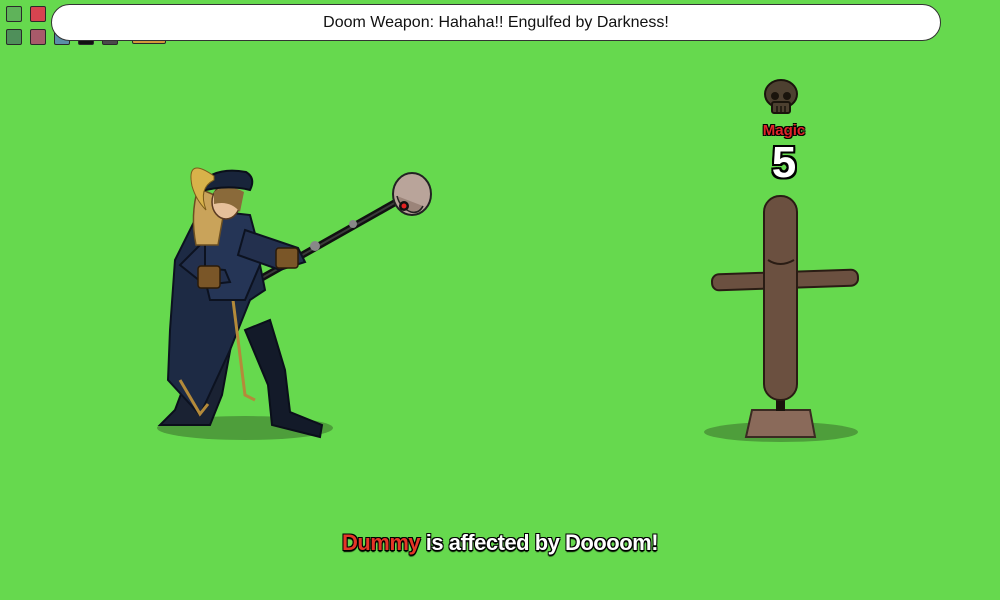 The height and width of the screenshot is (600, 1000). I want to click on doom-skull-staff-head, so click(412, 194).